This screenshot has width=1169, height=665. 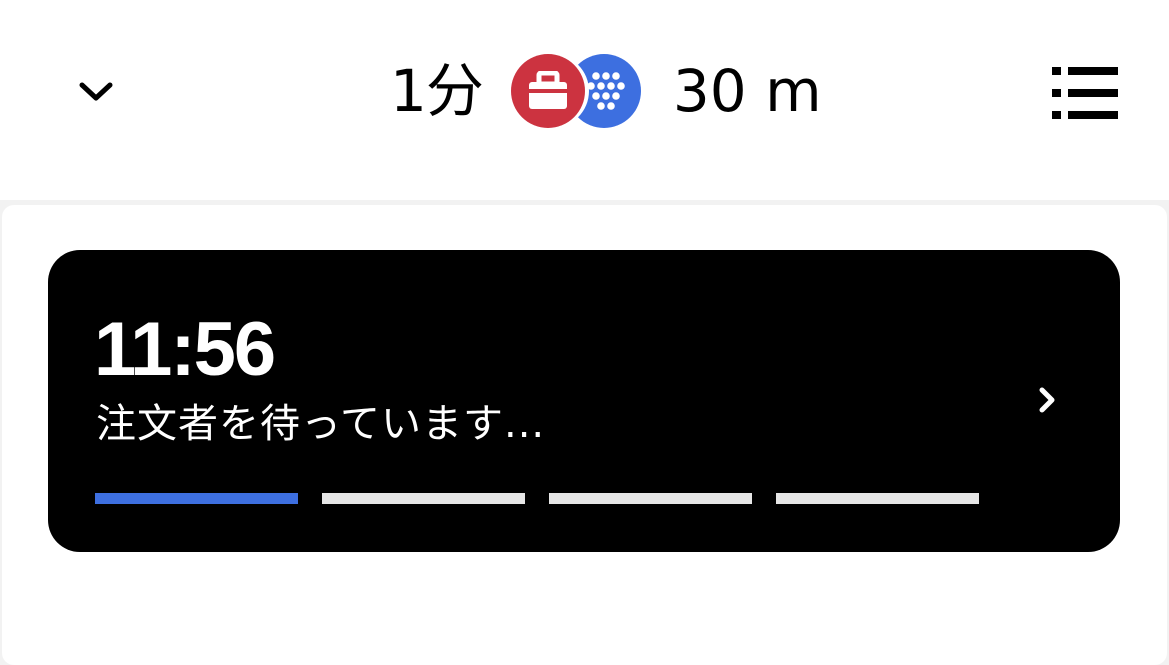 What do you see at coordinates (185, 349) in the screenshot?
I see `timer-text: 11:56` at bounding box center [185, 349].